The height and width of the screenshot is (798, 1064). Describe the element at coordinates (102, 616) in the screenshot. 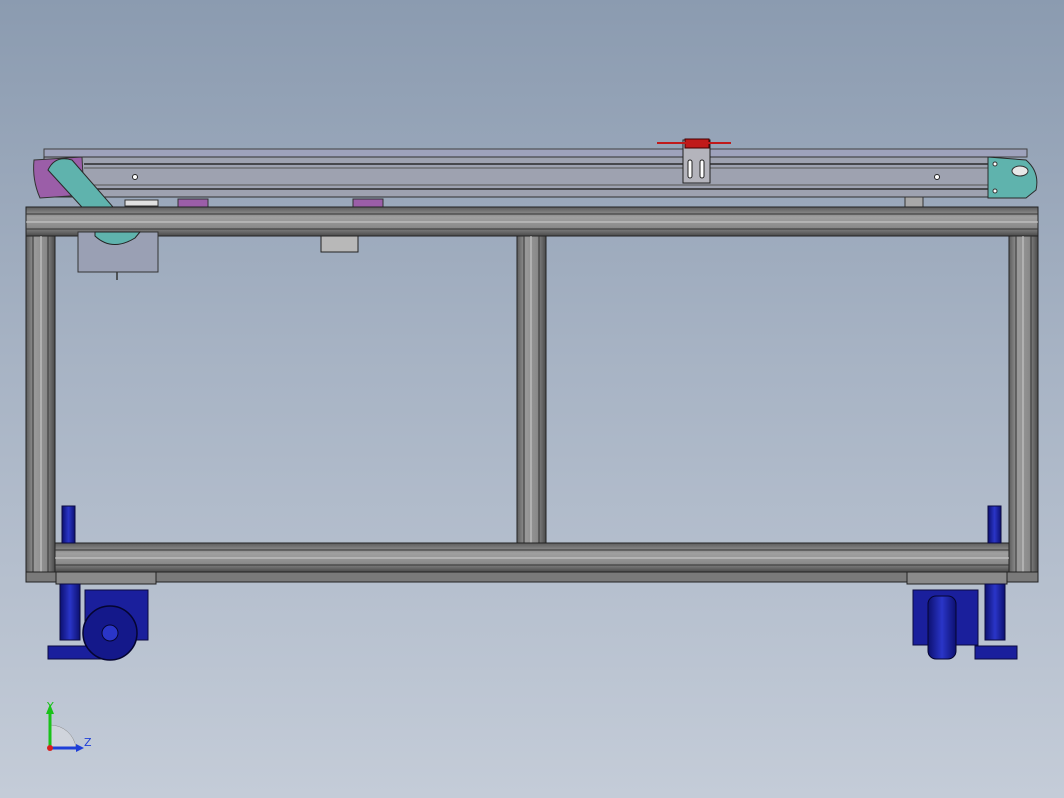

I see `left-caster-wheel` at that location.